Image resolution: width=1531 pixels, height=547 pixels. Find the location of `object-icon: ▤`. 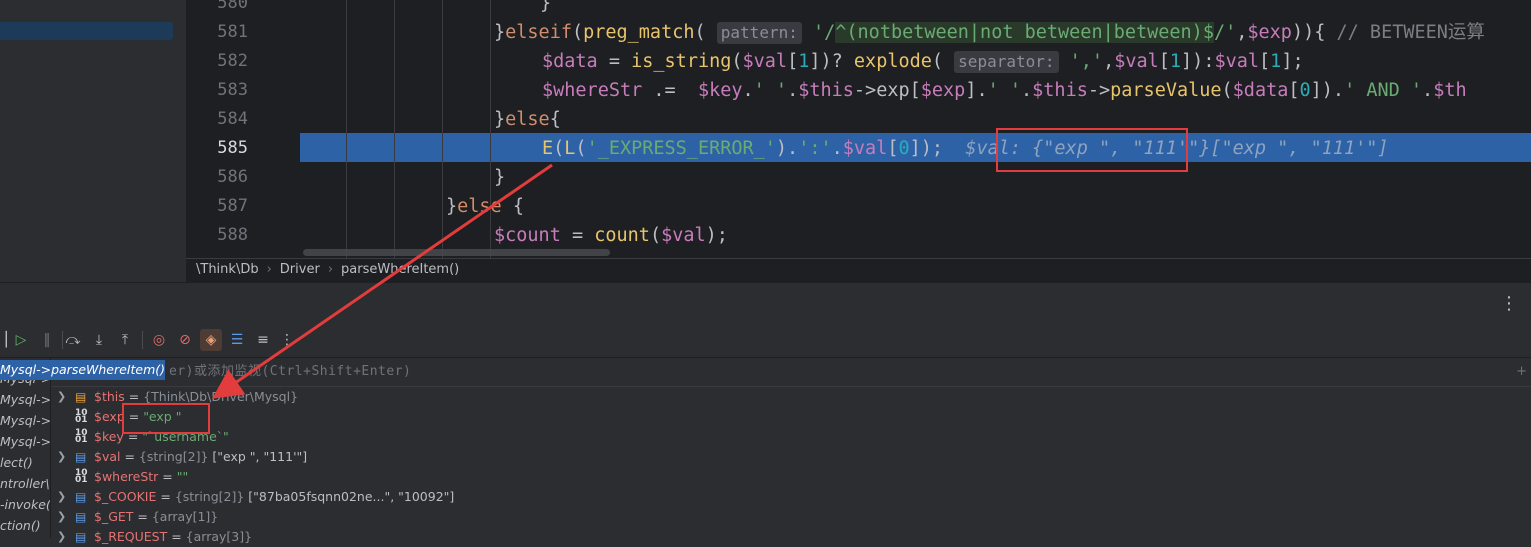

object-icon: ▤ is located at coordinates (81, 397).